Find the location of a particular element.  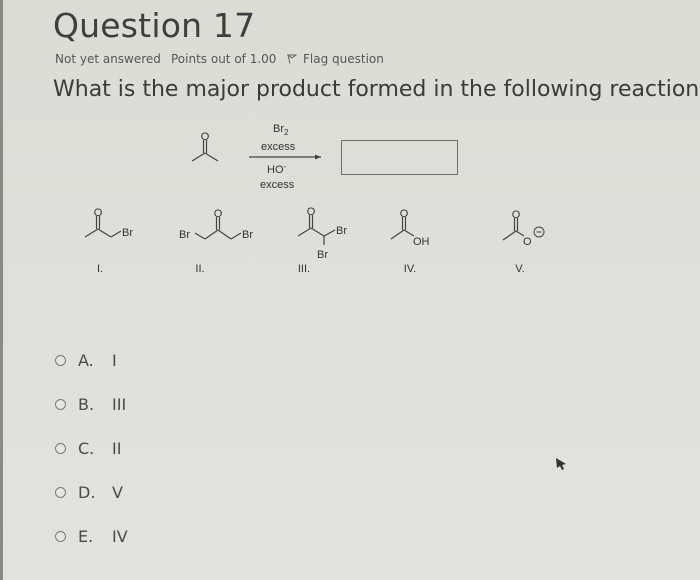

structure-label-5: V. is located at coordinates (519, 269).